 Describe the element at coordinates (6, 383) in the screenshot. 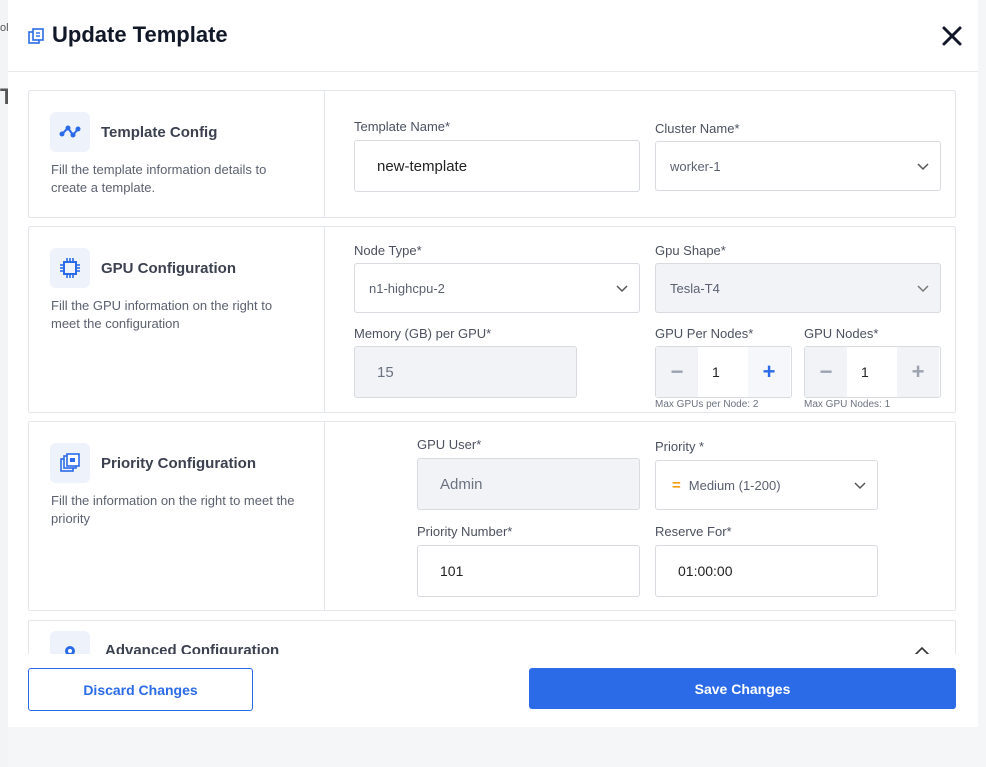

I see `background-app-edge: ol T` at that location.